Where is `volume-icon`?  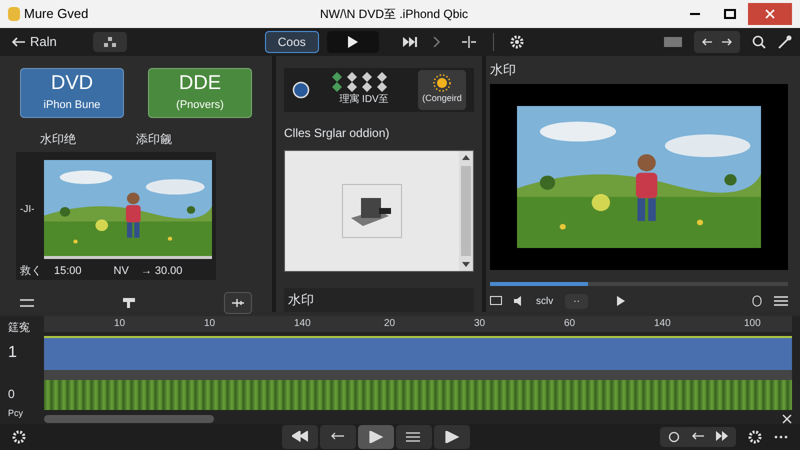 volume-icon is located at coordinates (519, 301).